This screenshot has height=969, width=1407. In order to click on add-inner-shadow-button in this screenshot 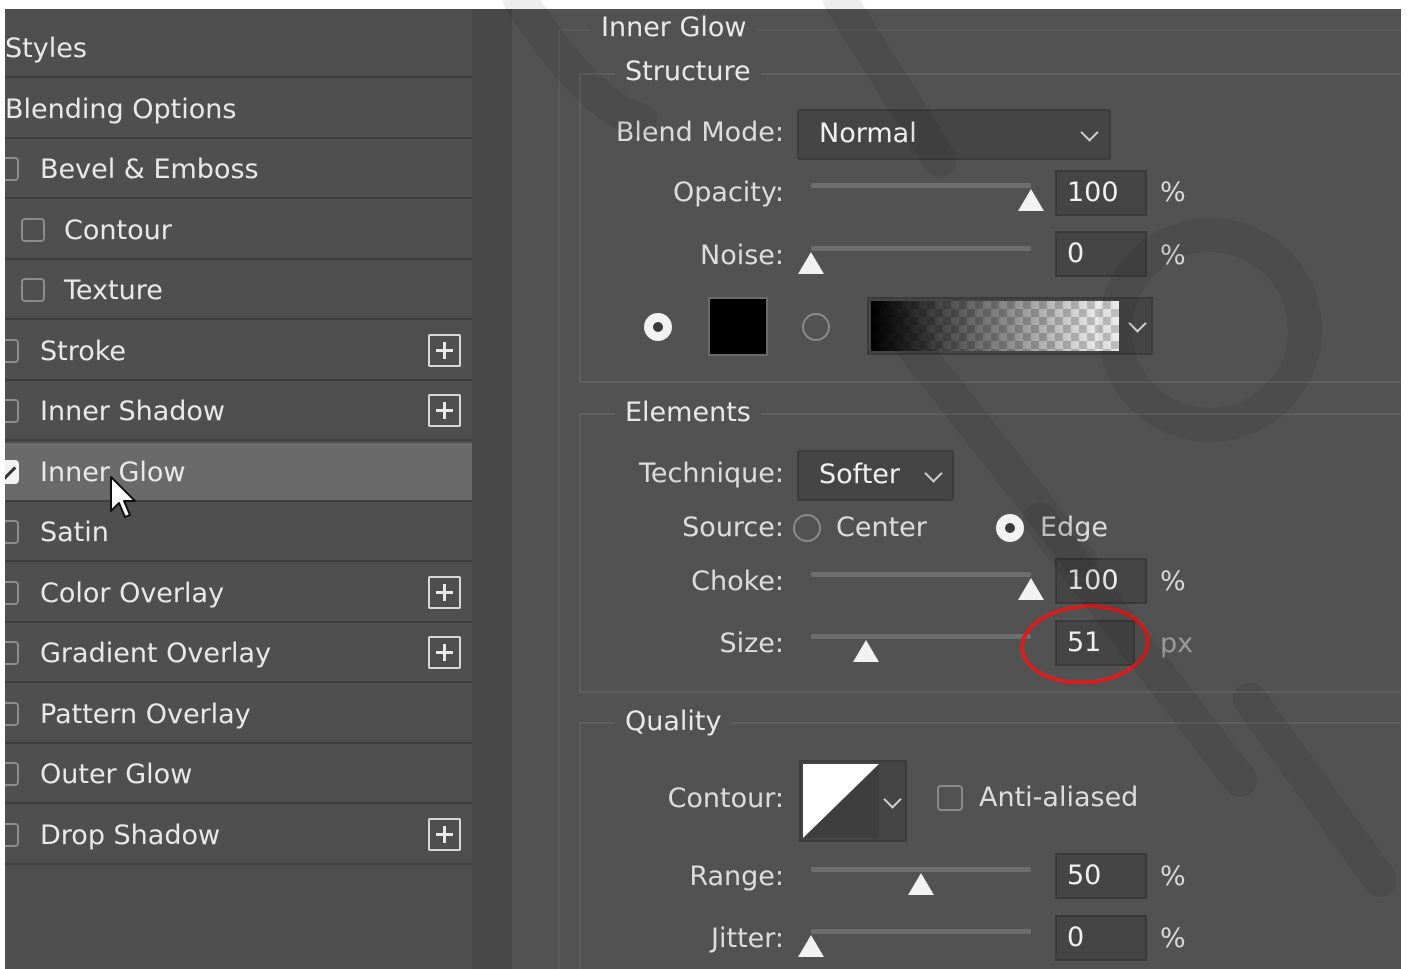, I will do `click(444, 410)`.